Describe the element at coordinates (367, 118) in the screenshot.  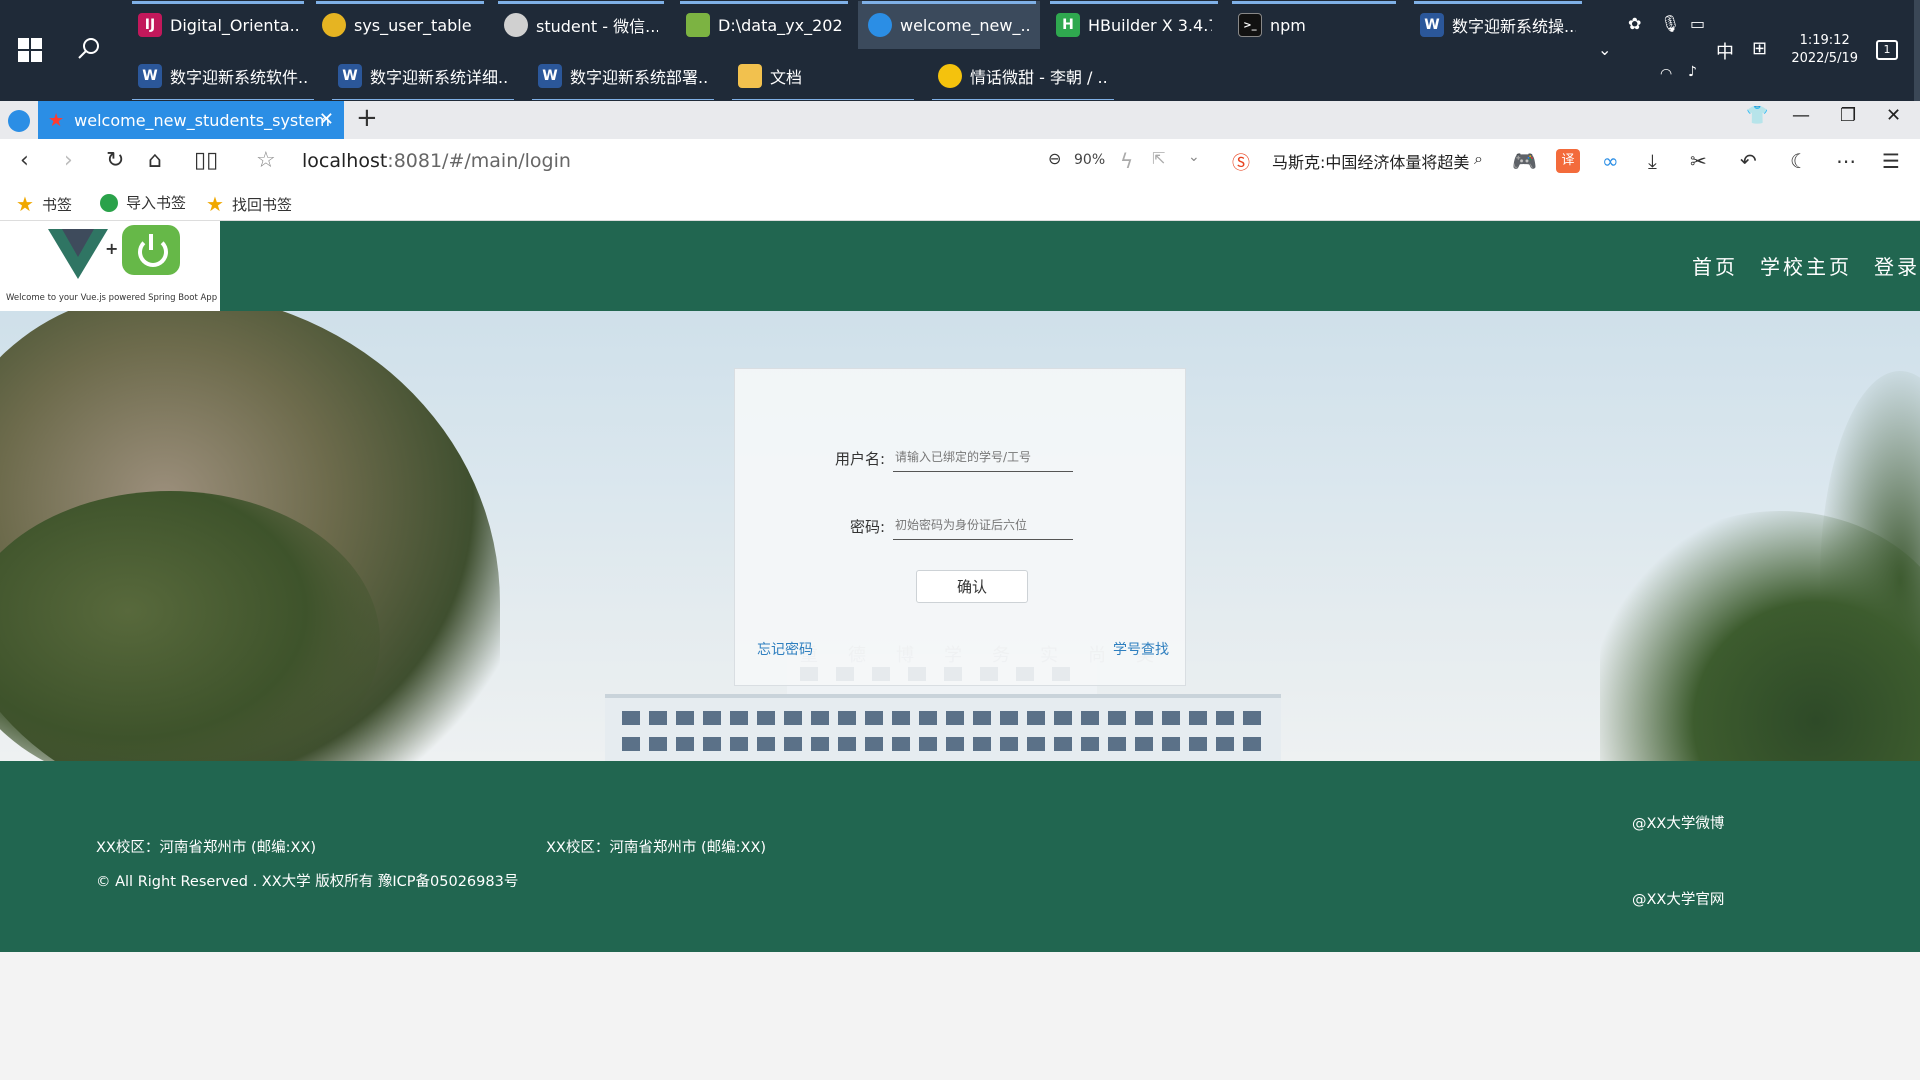
I see `new-tab-icon: +` at that location.